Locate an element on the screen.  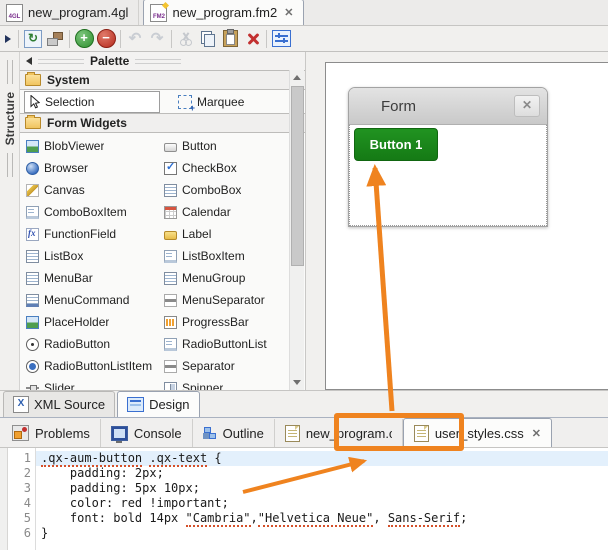
palette-item-label: ListBoxItem is located at coordinates (213, 256).